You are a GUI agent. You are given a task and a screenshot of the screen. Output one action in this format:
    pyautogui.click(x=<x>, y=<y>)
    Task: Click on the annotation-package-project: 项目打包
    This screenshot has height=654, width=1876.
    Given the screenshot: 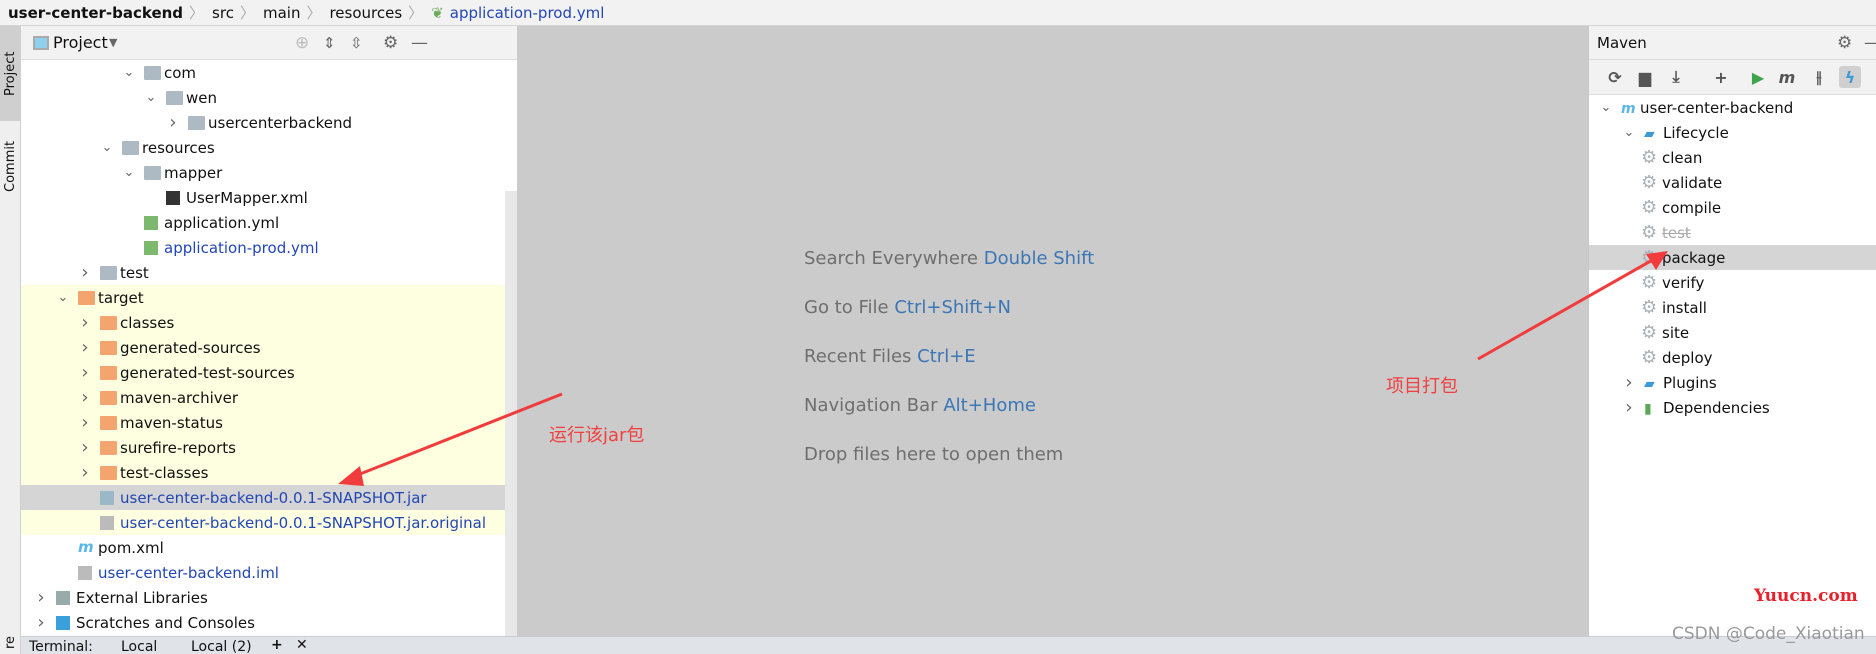 What is the action you would take?
    pyautogui.click(x=1422, y=386)
    